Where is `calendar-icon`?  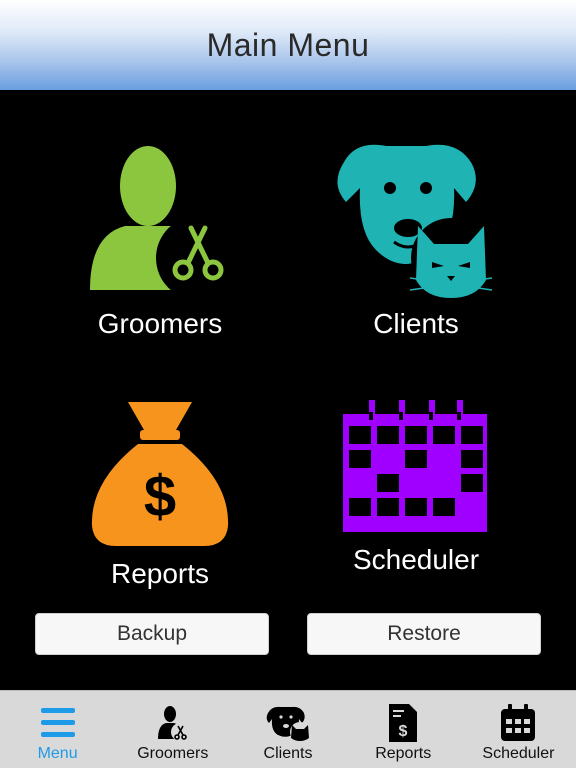
calendar-icon is located at coordinates (518, 723).